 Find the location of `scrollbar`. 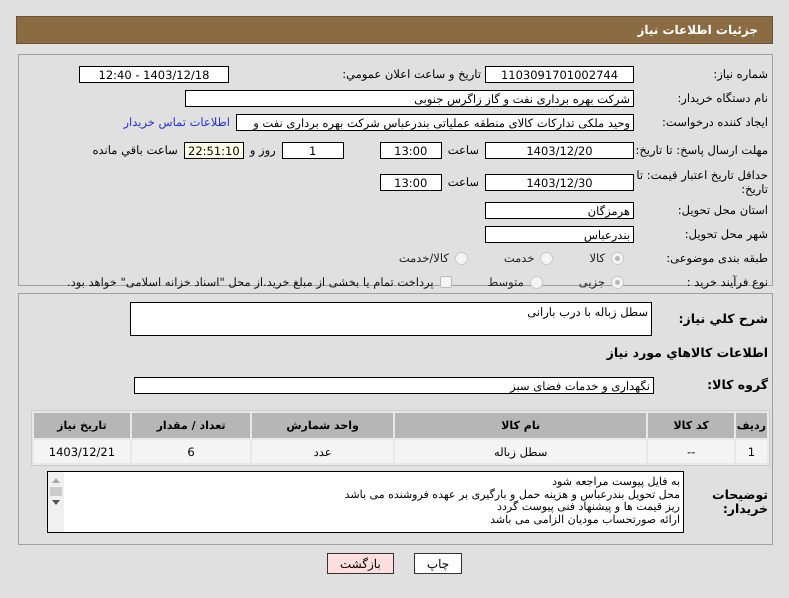

scrollbar is located at coordinates (56, 502).